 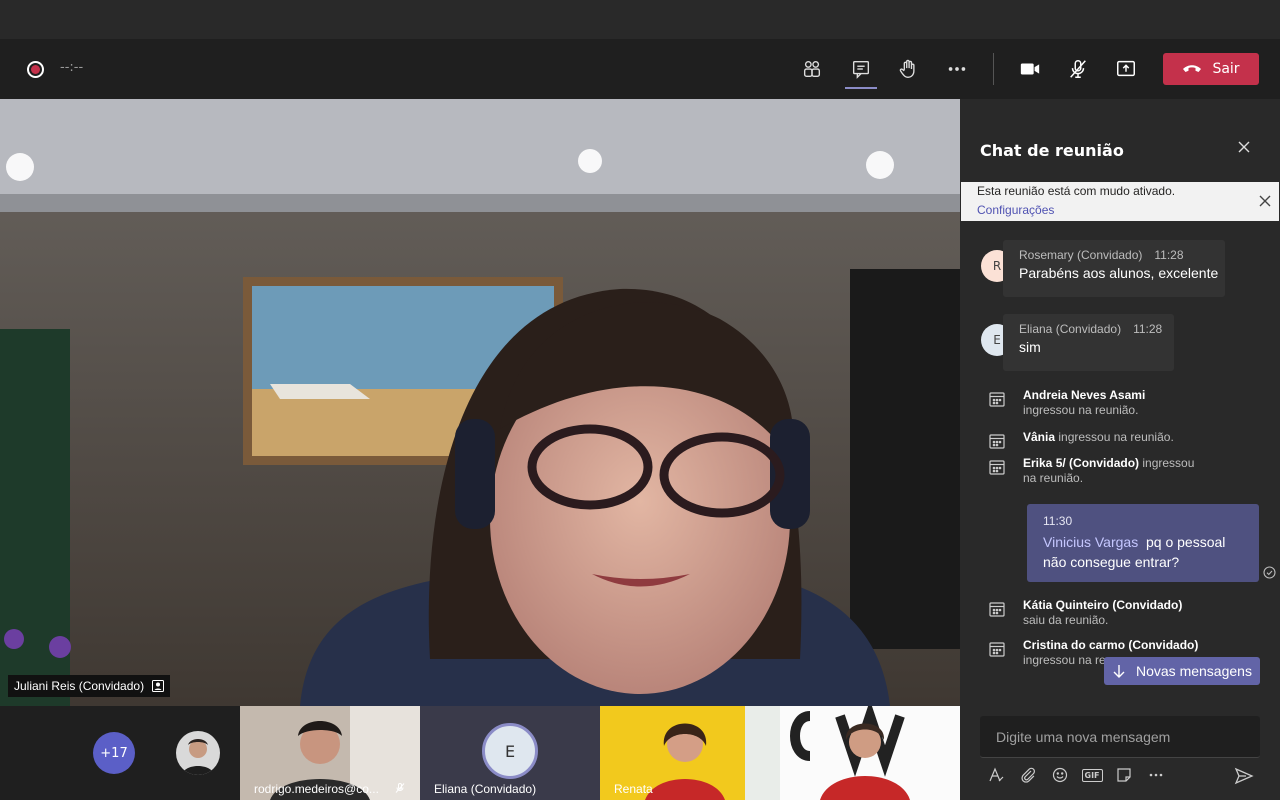 What do you see at coordinates (1070, 329) in the screenshot?
I see `message-author: Eliana (Convidado)` at bounding box center [1070, 329].